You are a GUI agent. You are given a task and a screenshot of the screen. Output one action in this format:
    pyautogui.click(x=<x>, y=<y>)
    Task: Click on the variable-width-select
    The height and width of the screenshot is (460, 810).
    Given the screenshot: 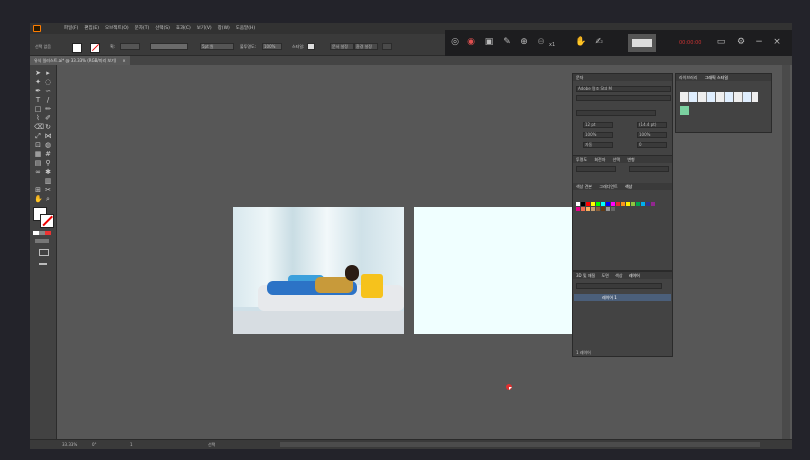 What is the action you would take?
    pyautogui.click(x=169, y=46)
    